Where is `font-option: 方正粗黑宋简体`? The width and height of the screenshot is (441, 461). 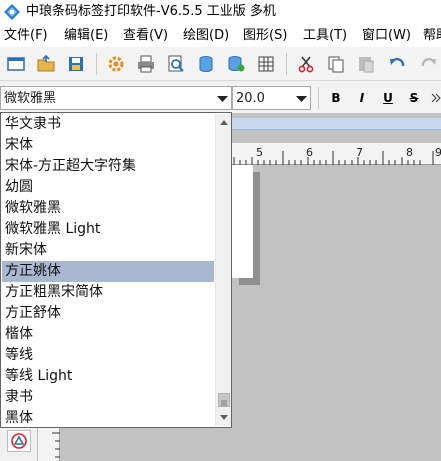 font-option: 方正粗黑宋简体 is located at coordinates (108, 292).